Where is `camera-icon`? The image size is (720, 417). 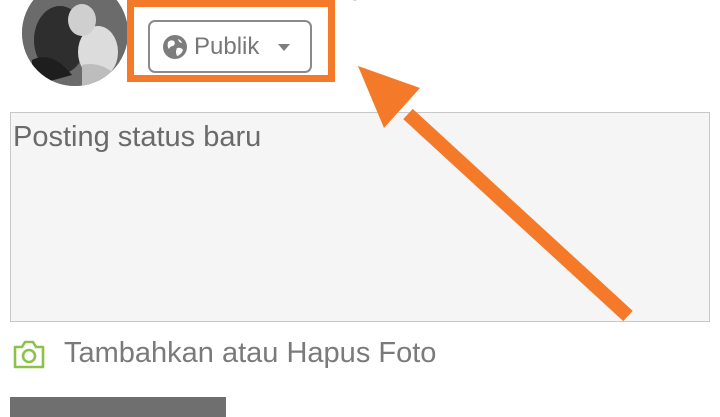 camera-icon is located at coordinates (29, 354).